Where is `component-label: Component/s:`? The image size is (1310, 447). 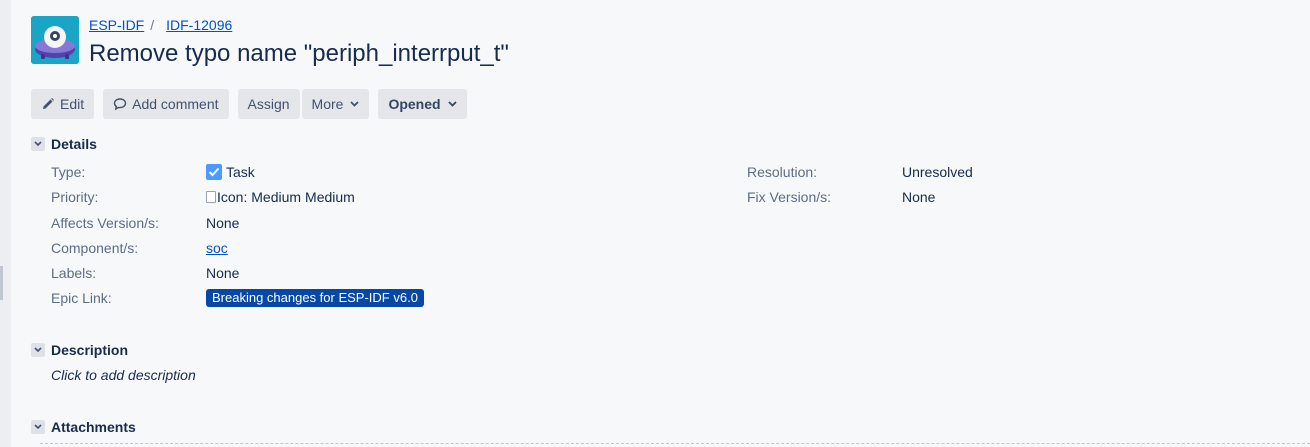 component-label: Component/s: is located at coordinates (95, 248).